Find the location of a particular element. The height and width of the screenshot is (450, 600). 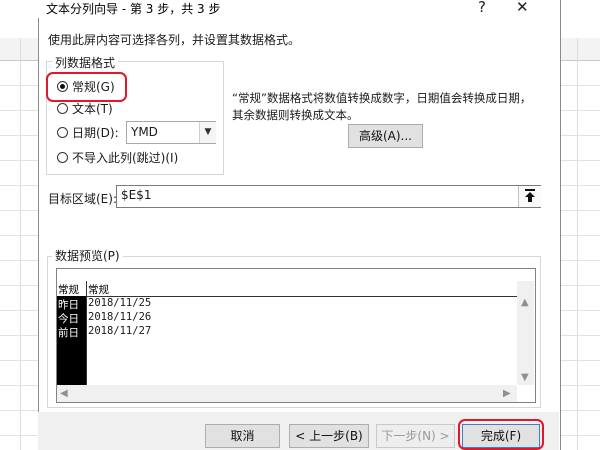

help-button: ? is located at coordinates (482, 8).